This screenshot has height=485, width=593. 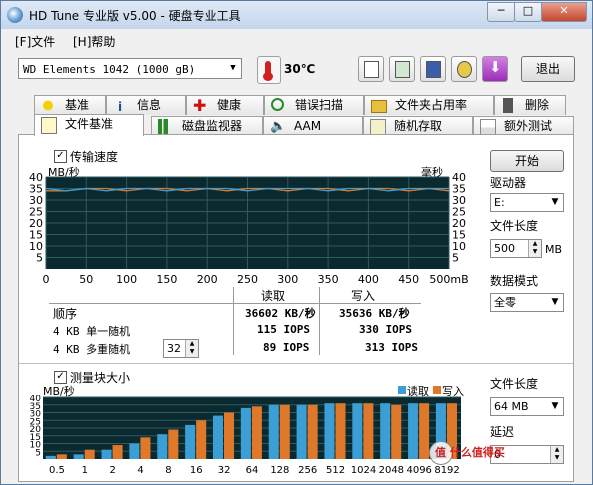 I want to click on tab-random-access: 随机存取, so click(x=418, y=126).